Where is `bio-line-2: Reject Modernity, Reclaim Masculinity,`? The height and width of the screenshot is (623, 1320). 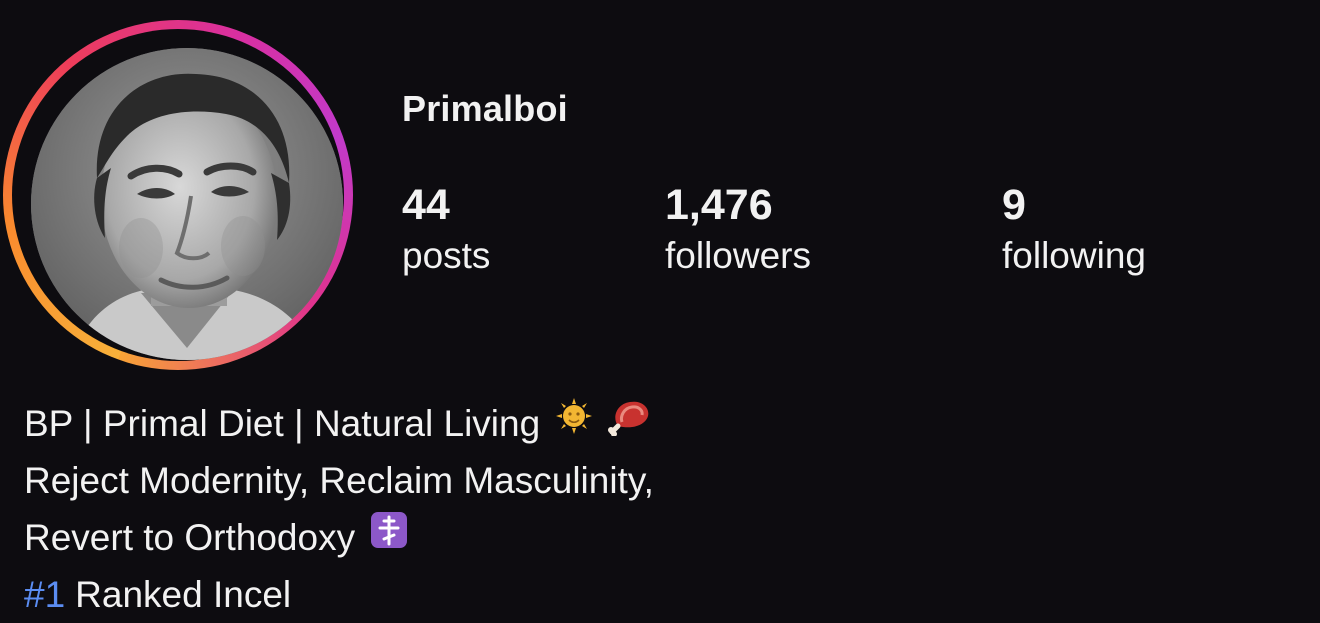
bio-line-2: Reject Modernity, Reclaim Masculinity, is located at coordinates (339, 480).